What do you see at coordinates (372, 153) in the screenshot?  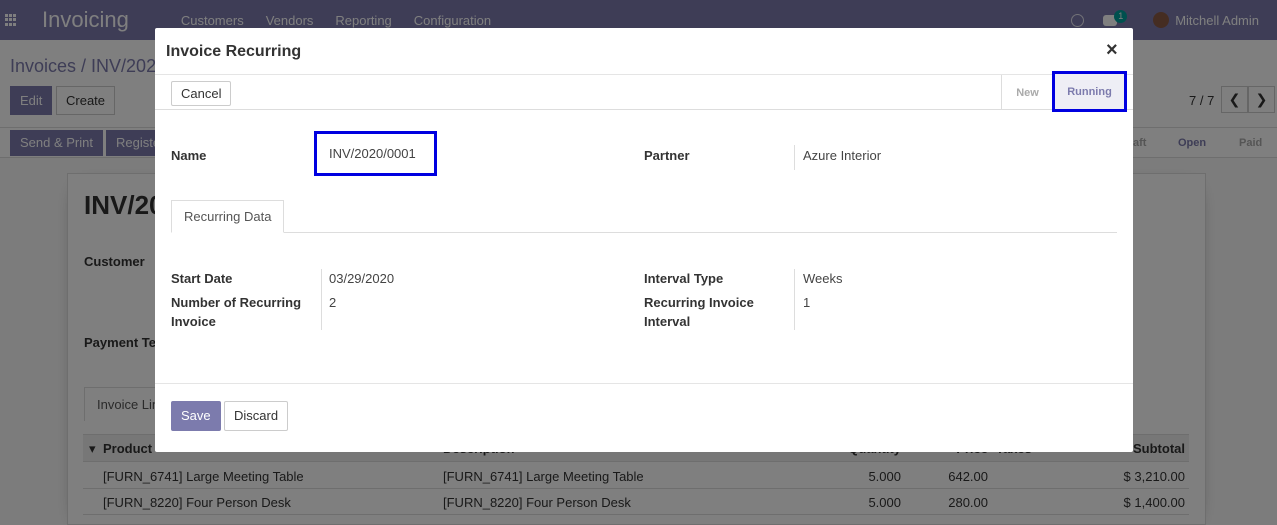 I see `name-value: INV/2020/0001` at bounding box center [372, 153].